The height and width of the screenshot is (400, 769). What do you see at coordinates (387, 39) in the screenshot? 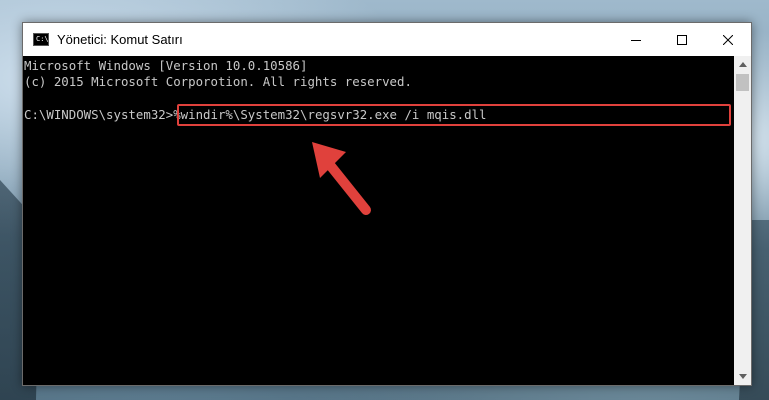
I see `title-bar: C:\ Yönetici: Komut Satırı` at bounding box center [387, 39].